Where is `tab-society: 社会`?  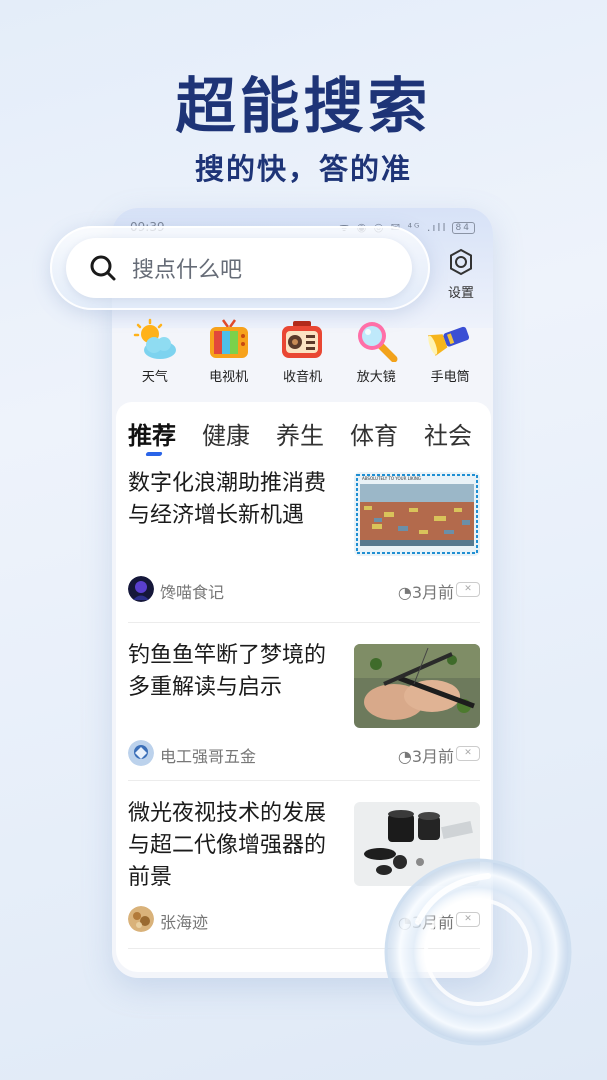 tab-society: 社会 is located at coordinates (448, 436).